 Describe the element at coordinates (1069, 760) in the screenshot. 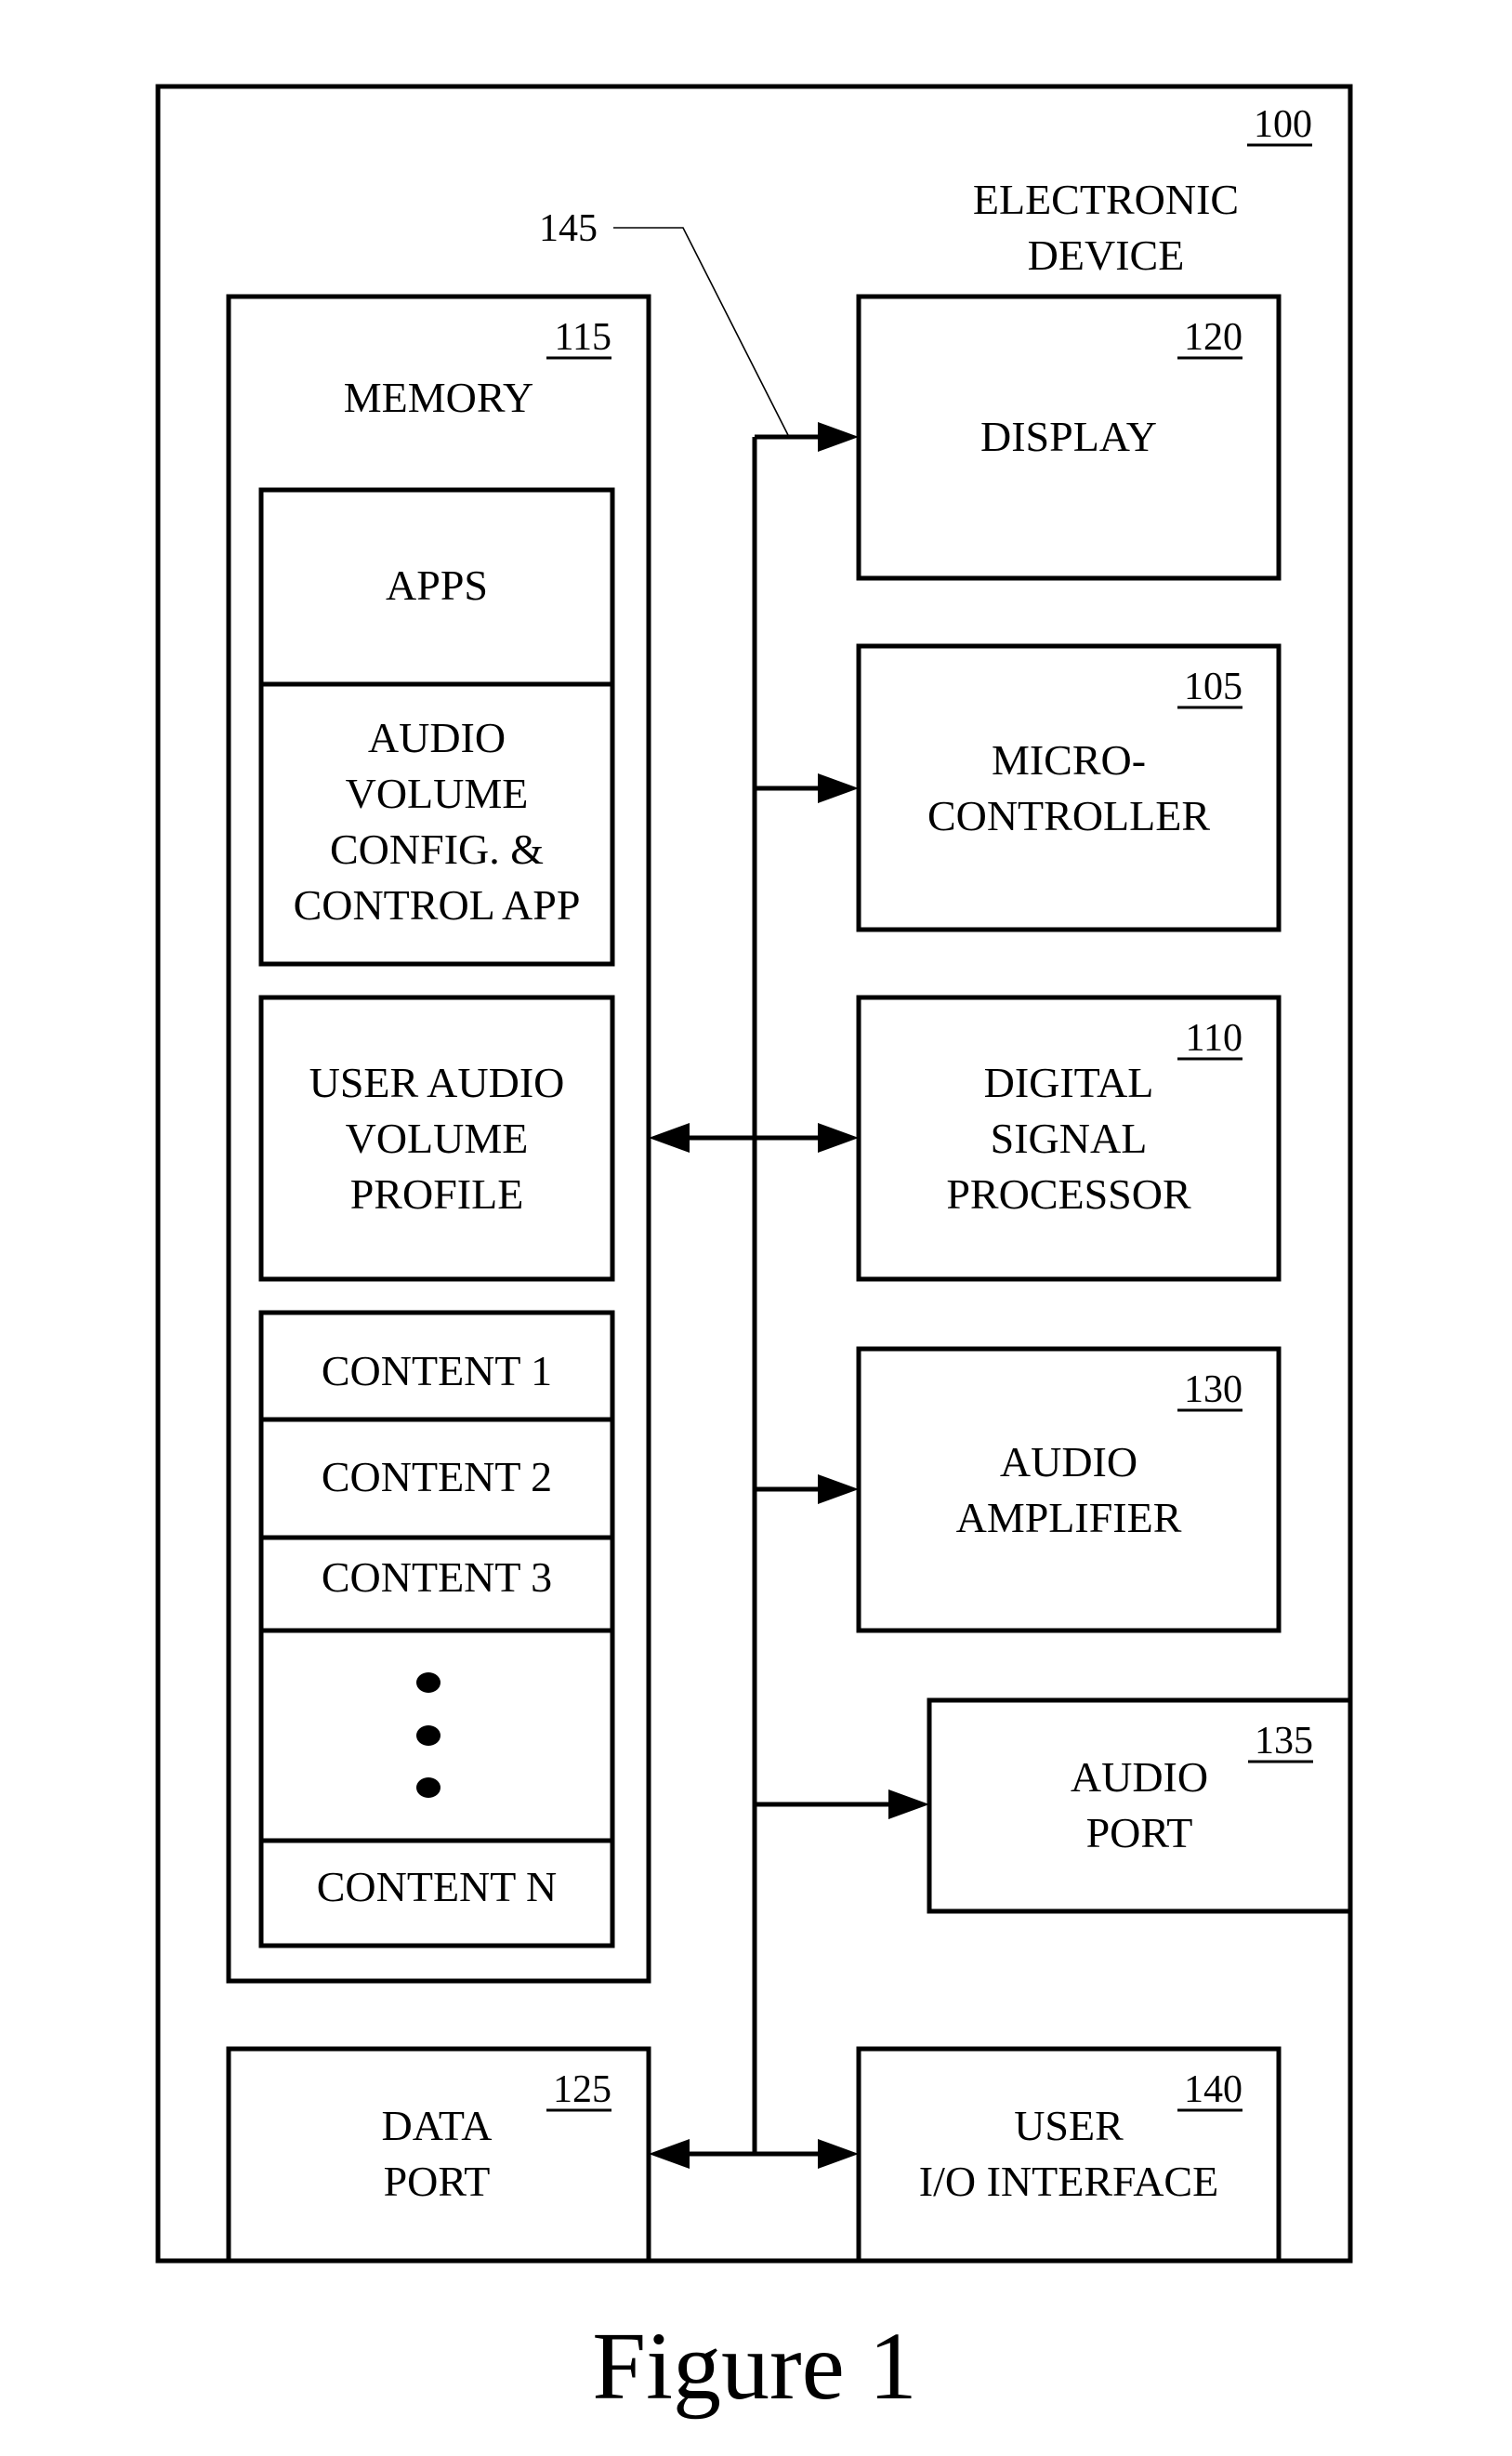

I see `microcontroller-line-1: MICRO-` at that location.